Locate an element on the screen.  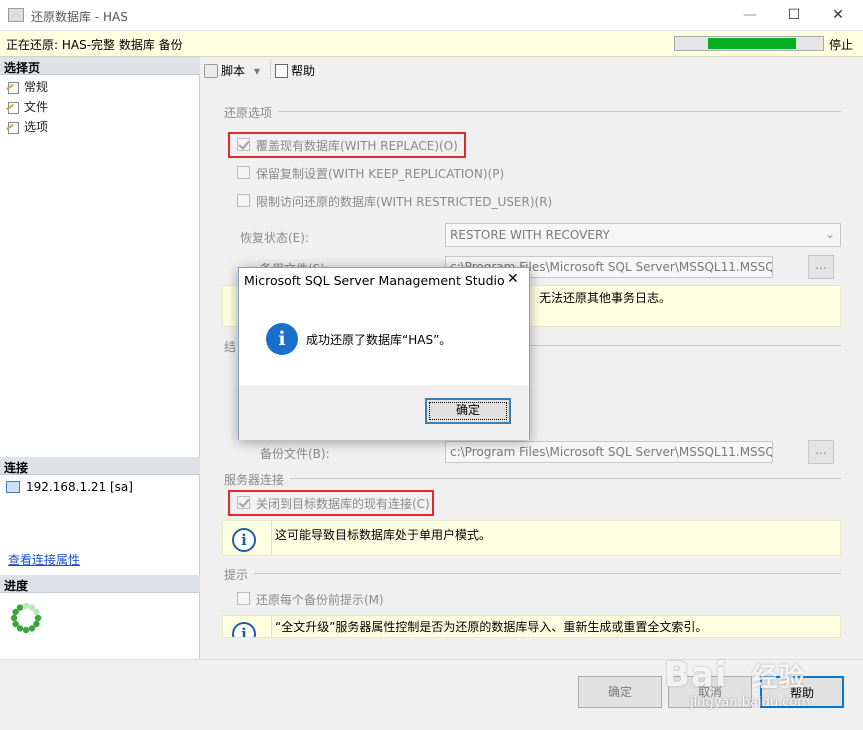
single-user-info-panel: i 这可能导致目标数据库处于单用户模式。 is located at coordinates (531, 538).